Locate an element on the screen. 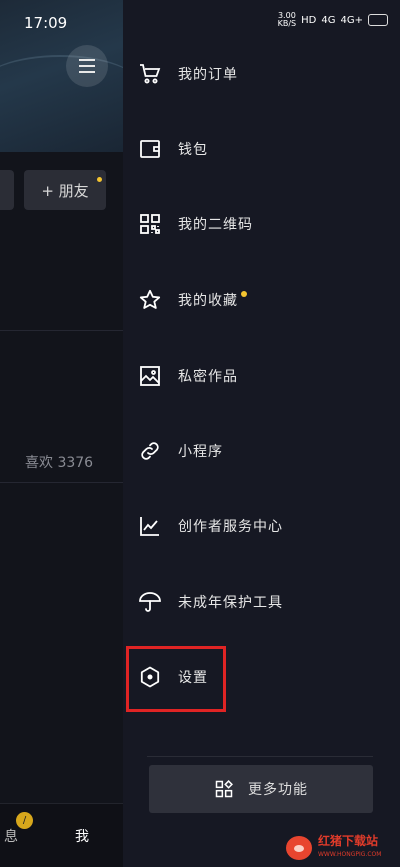 This screenshot has width=400, height=867. menu-item-label: 小程序 is located at coordinates (200, 452).